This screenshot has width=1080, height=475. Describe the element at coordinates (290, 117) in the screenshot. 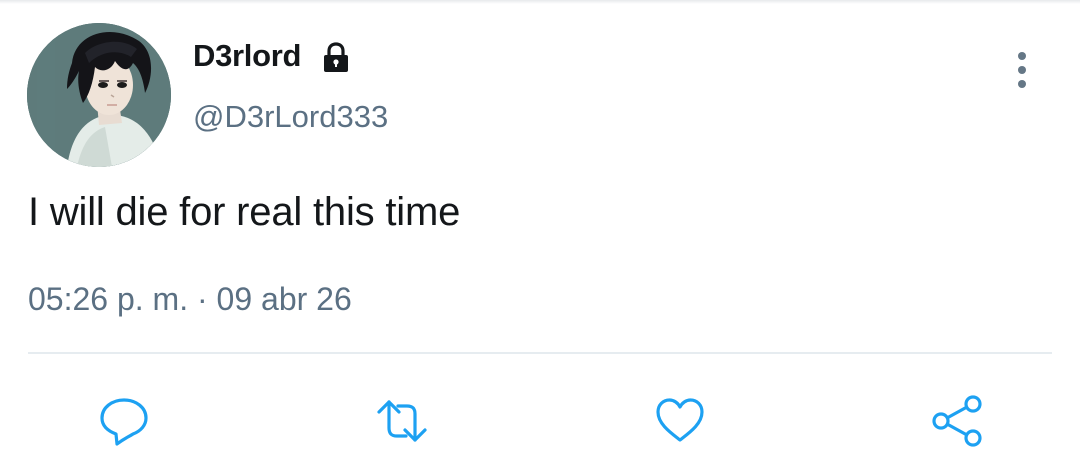

I see `handle: @D3rLord333` at that location.